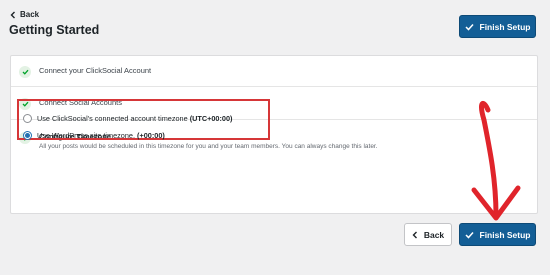 Image resolution: width=550 pixels, height=275 pixels. Describe the element at coordinates (54, 30) in the screenshot. I see `page-title: Getting Started` at that location.